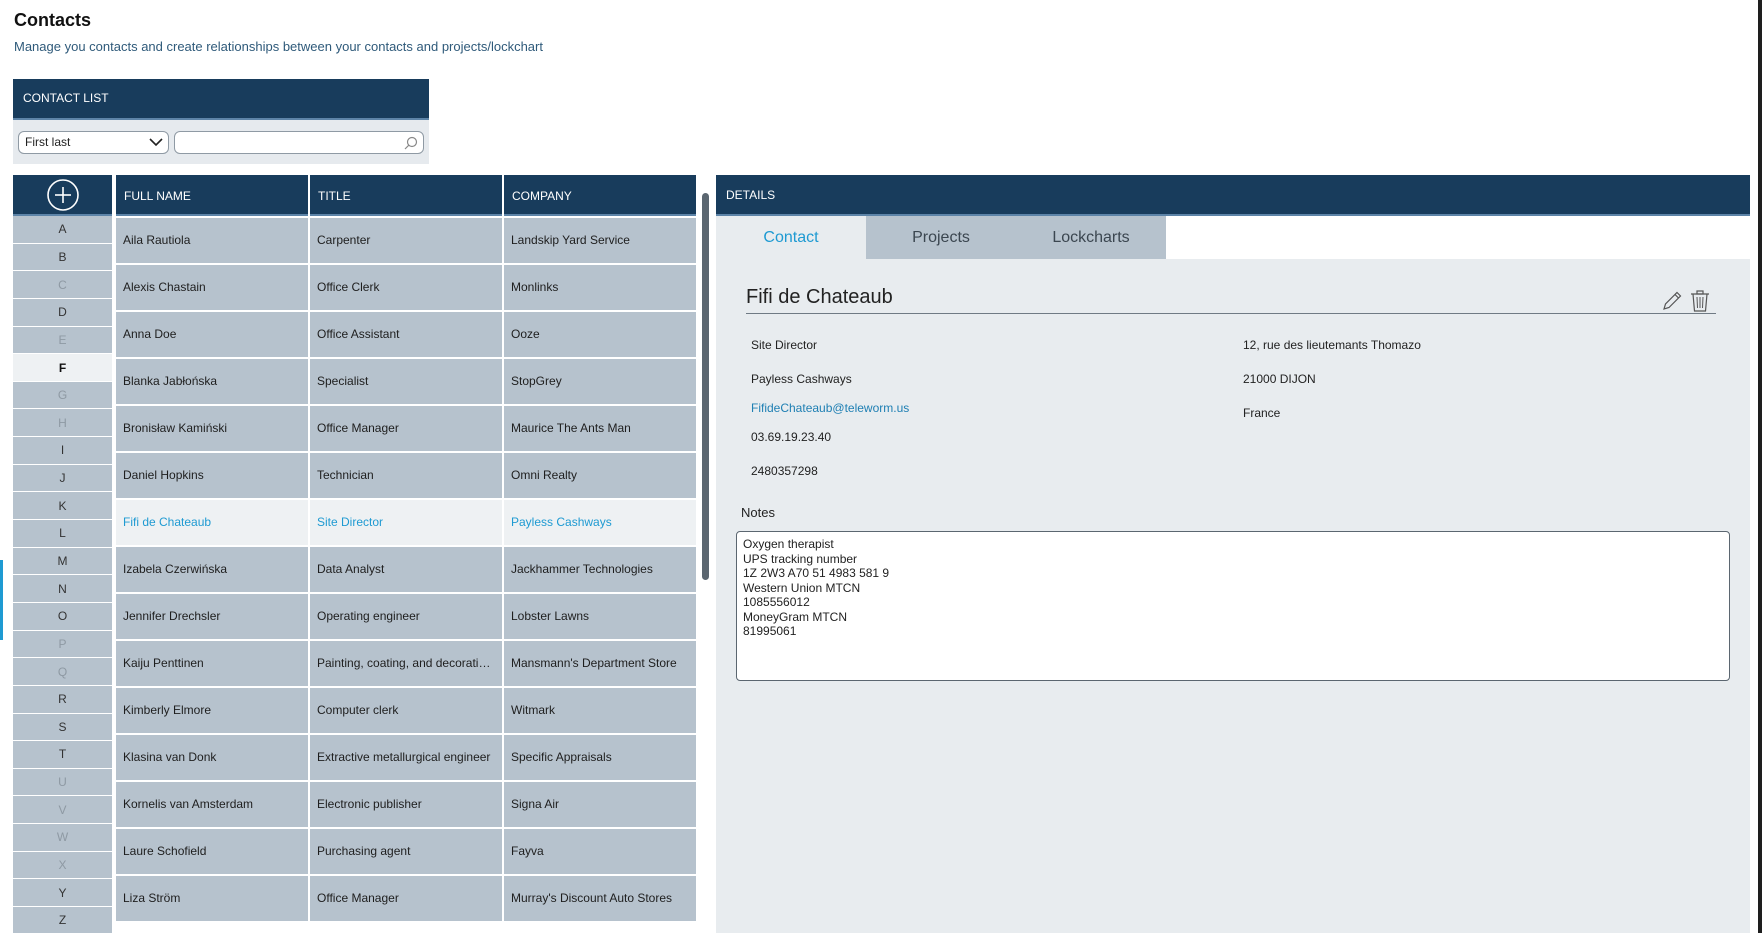 The height and width of the screenshot is (933, 1762). Describe the element at coordinates (791, 237) in the screenshot. I see `tab-contact: Contact` at that location.